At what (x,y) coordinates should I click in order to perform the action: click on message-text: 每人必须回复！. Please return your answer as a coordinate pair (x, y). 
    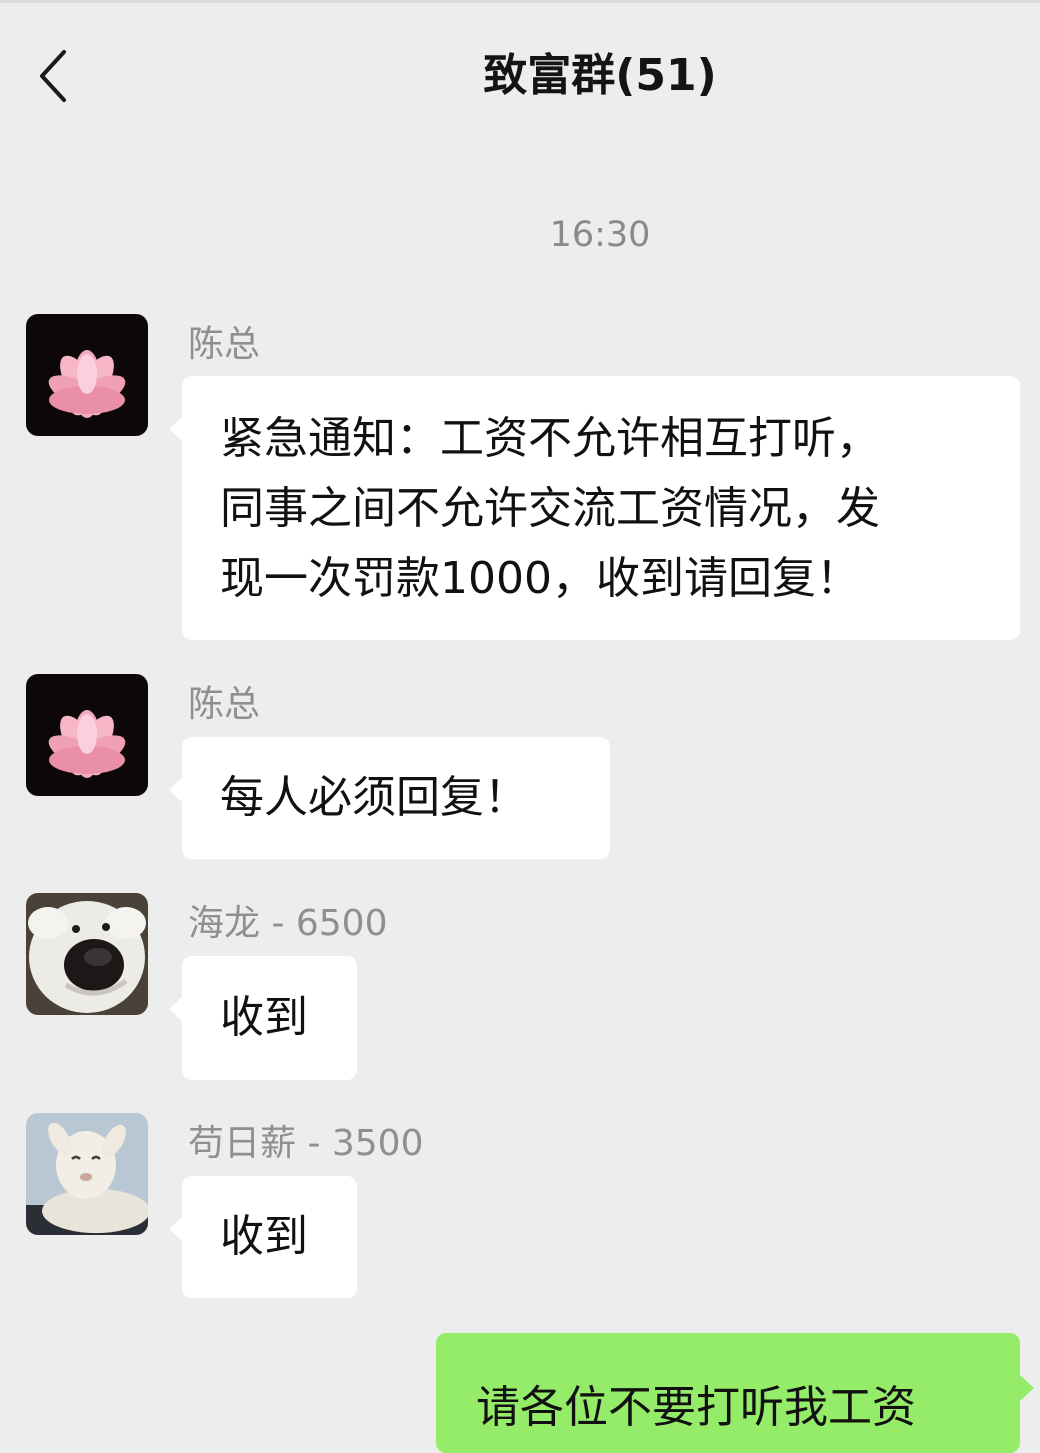
    Looking at the image, I should click on (374, 797).